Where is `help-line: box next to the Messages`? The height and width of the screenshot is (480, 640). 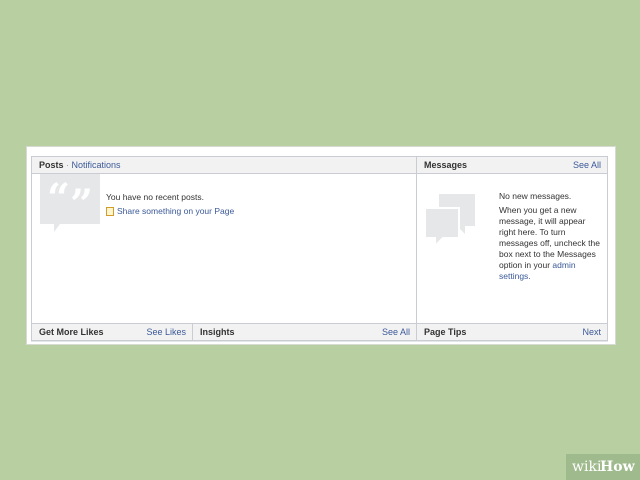
help-line: box next to the Messages is located at coordinates (547, 254).